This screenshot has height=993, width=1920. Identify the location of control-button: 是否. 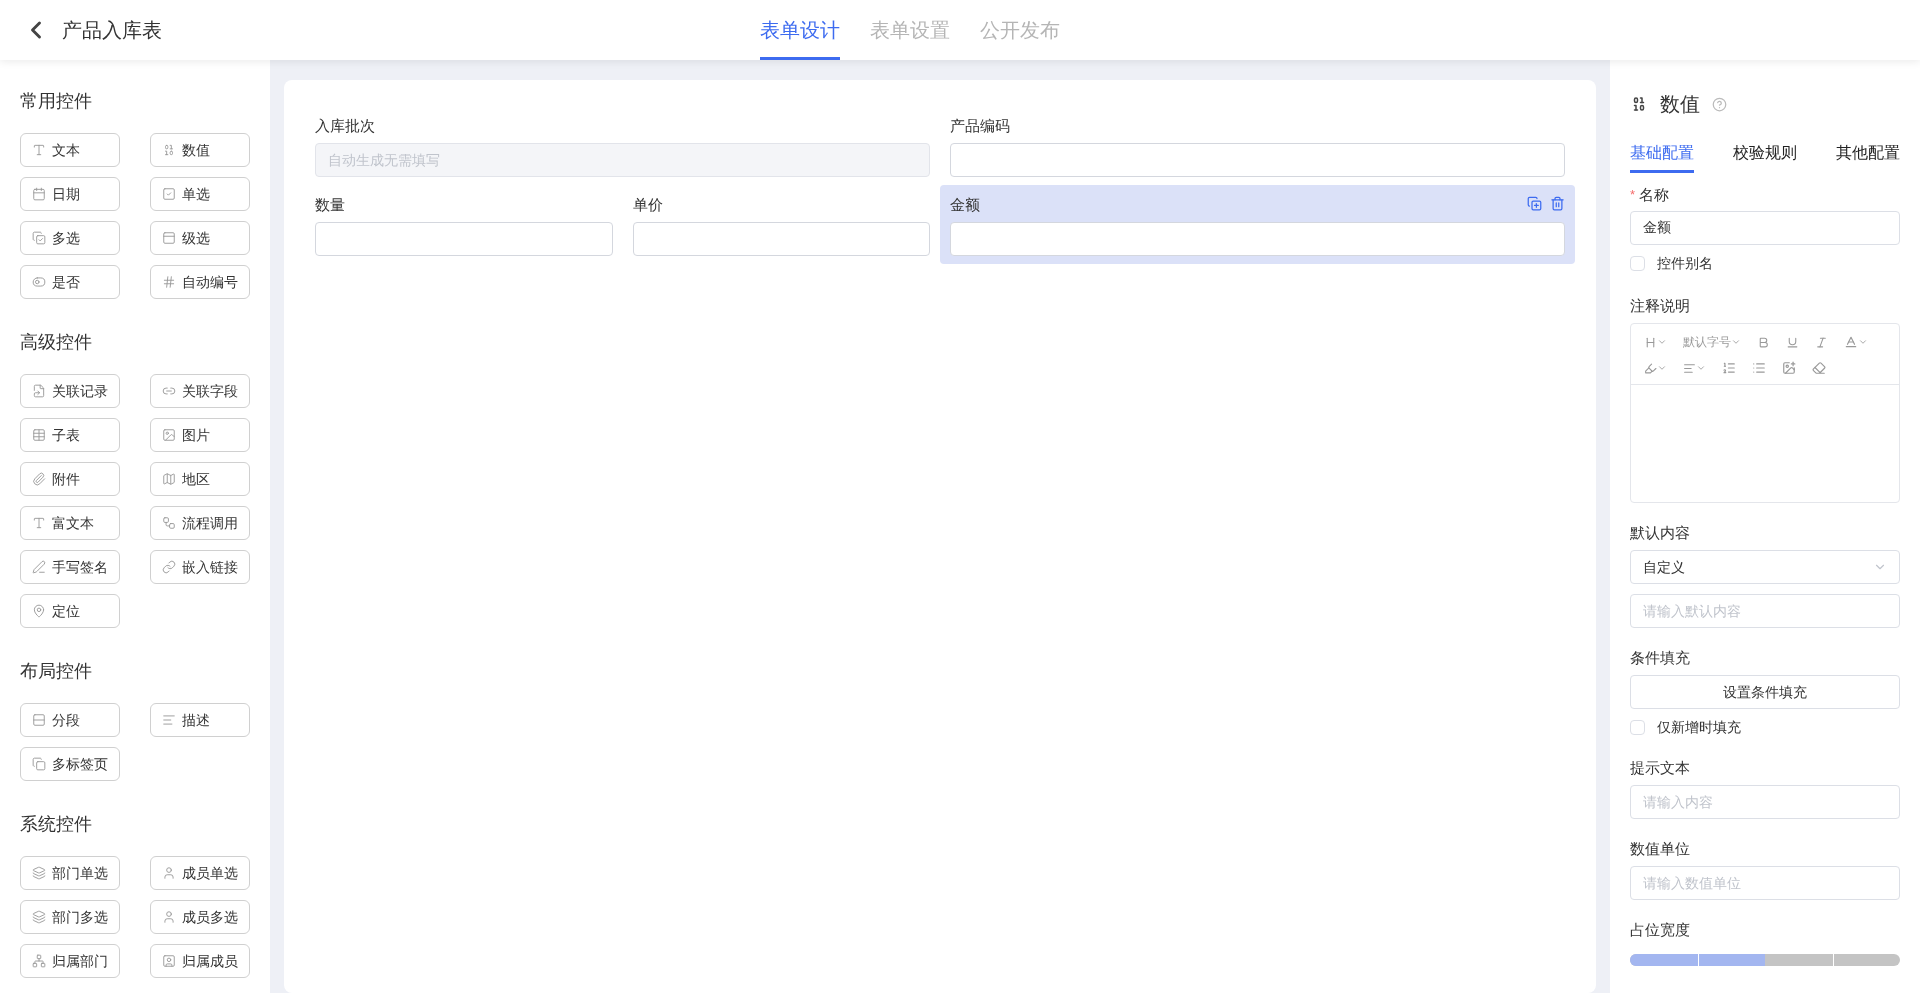
(70, 282).